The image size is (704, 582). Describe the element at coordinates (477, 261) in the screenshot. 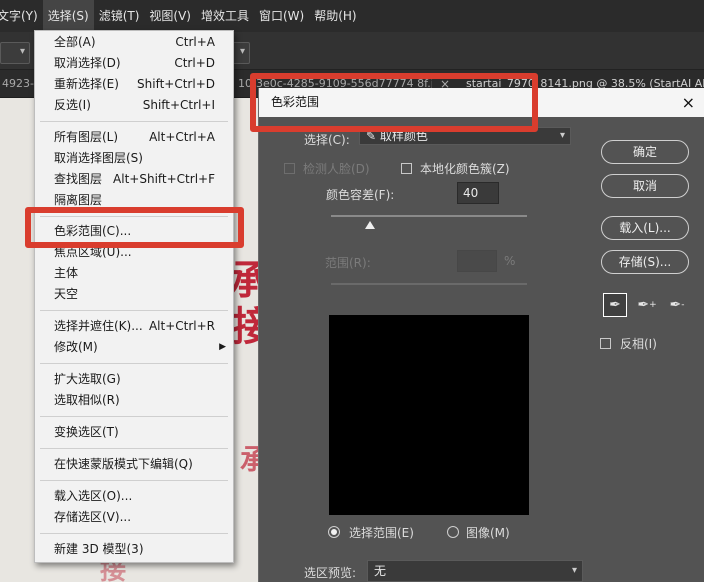

I see `range-input` at that location.